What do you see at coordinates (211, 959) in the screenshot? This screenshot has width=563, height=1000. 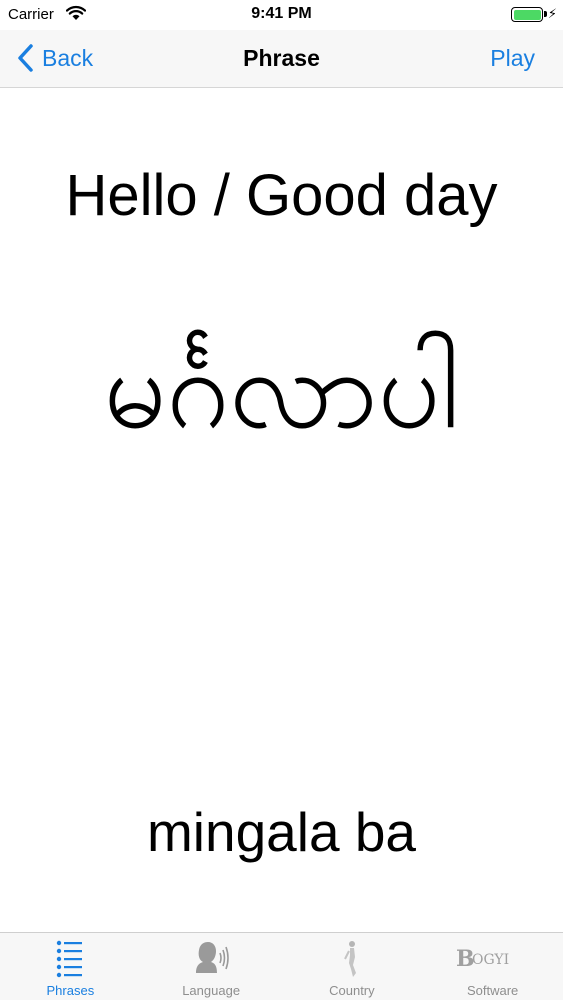 I see `speaking-head-icon` at bounding box center [211, 959].